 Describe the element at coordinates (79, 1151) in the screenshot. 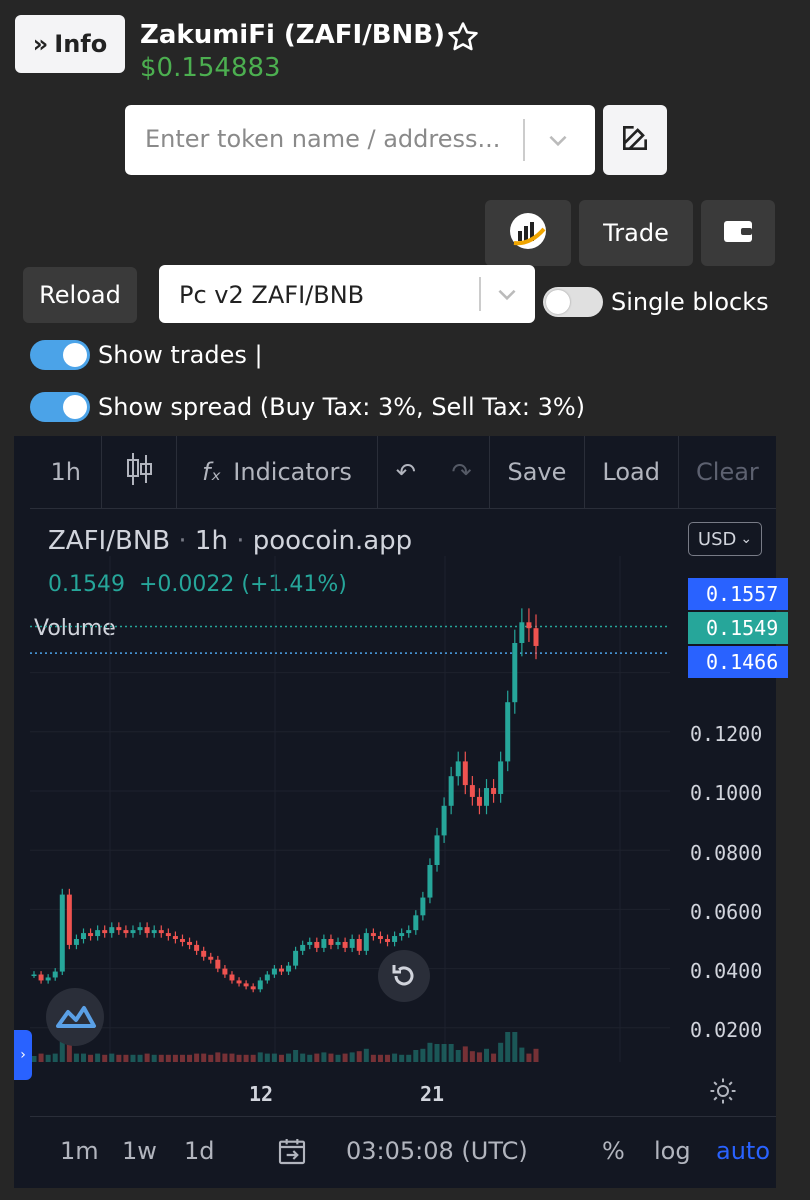

I see `range-1m-button: 1m` at that location.